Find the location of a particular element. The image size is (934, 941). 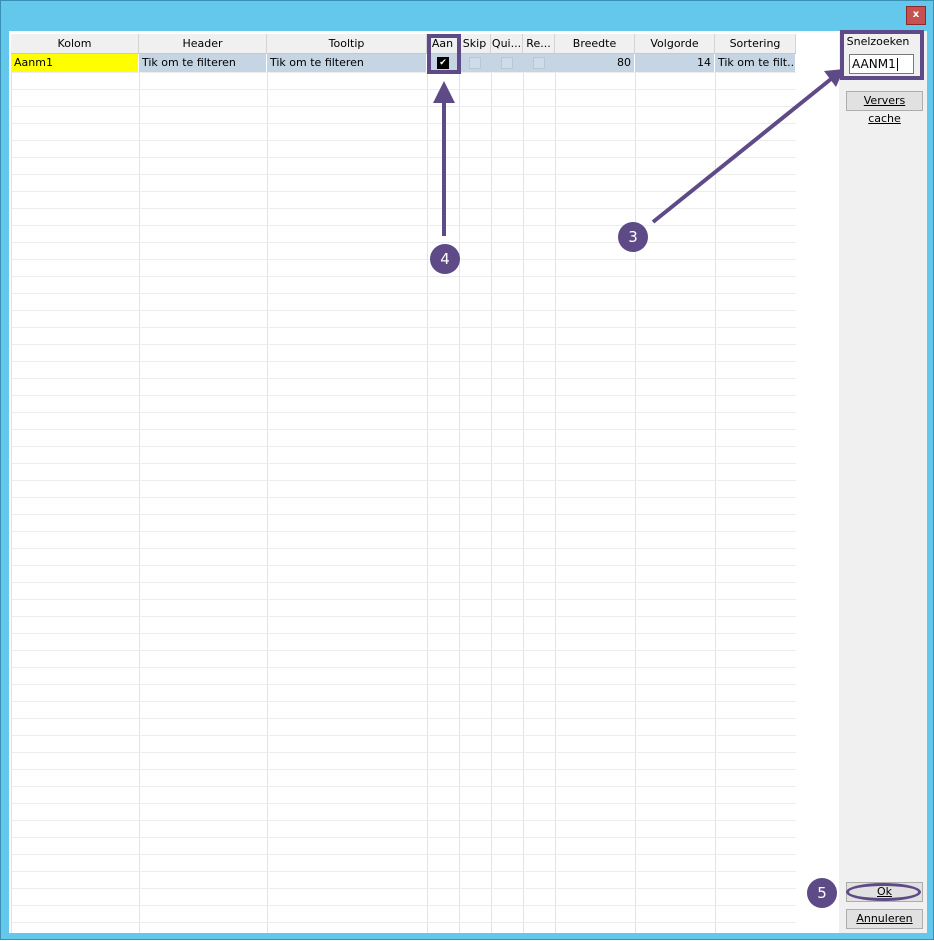

annuleren-label: Annuleren is located at coordinates (884, 918).